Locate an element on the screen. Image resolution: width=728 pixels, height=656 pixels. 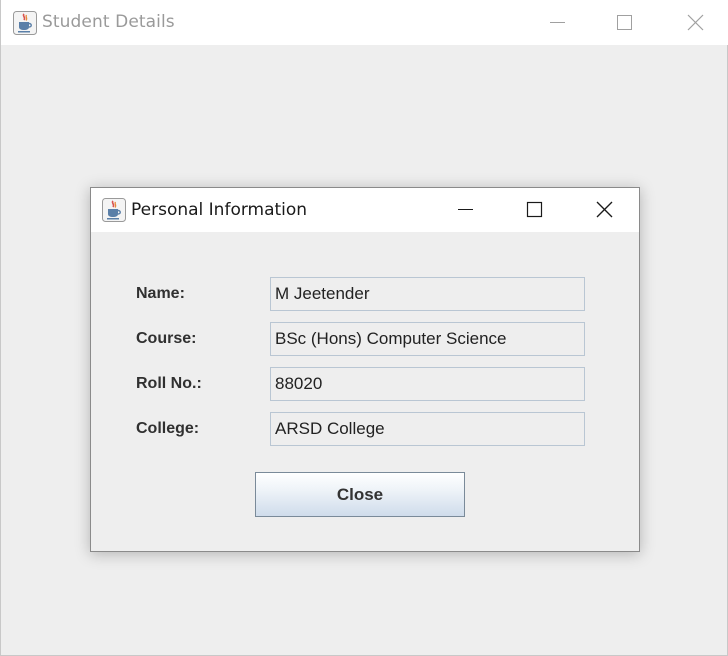
course-field: BSc (Hons) Computer Science is located at coordinates (427, 339).